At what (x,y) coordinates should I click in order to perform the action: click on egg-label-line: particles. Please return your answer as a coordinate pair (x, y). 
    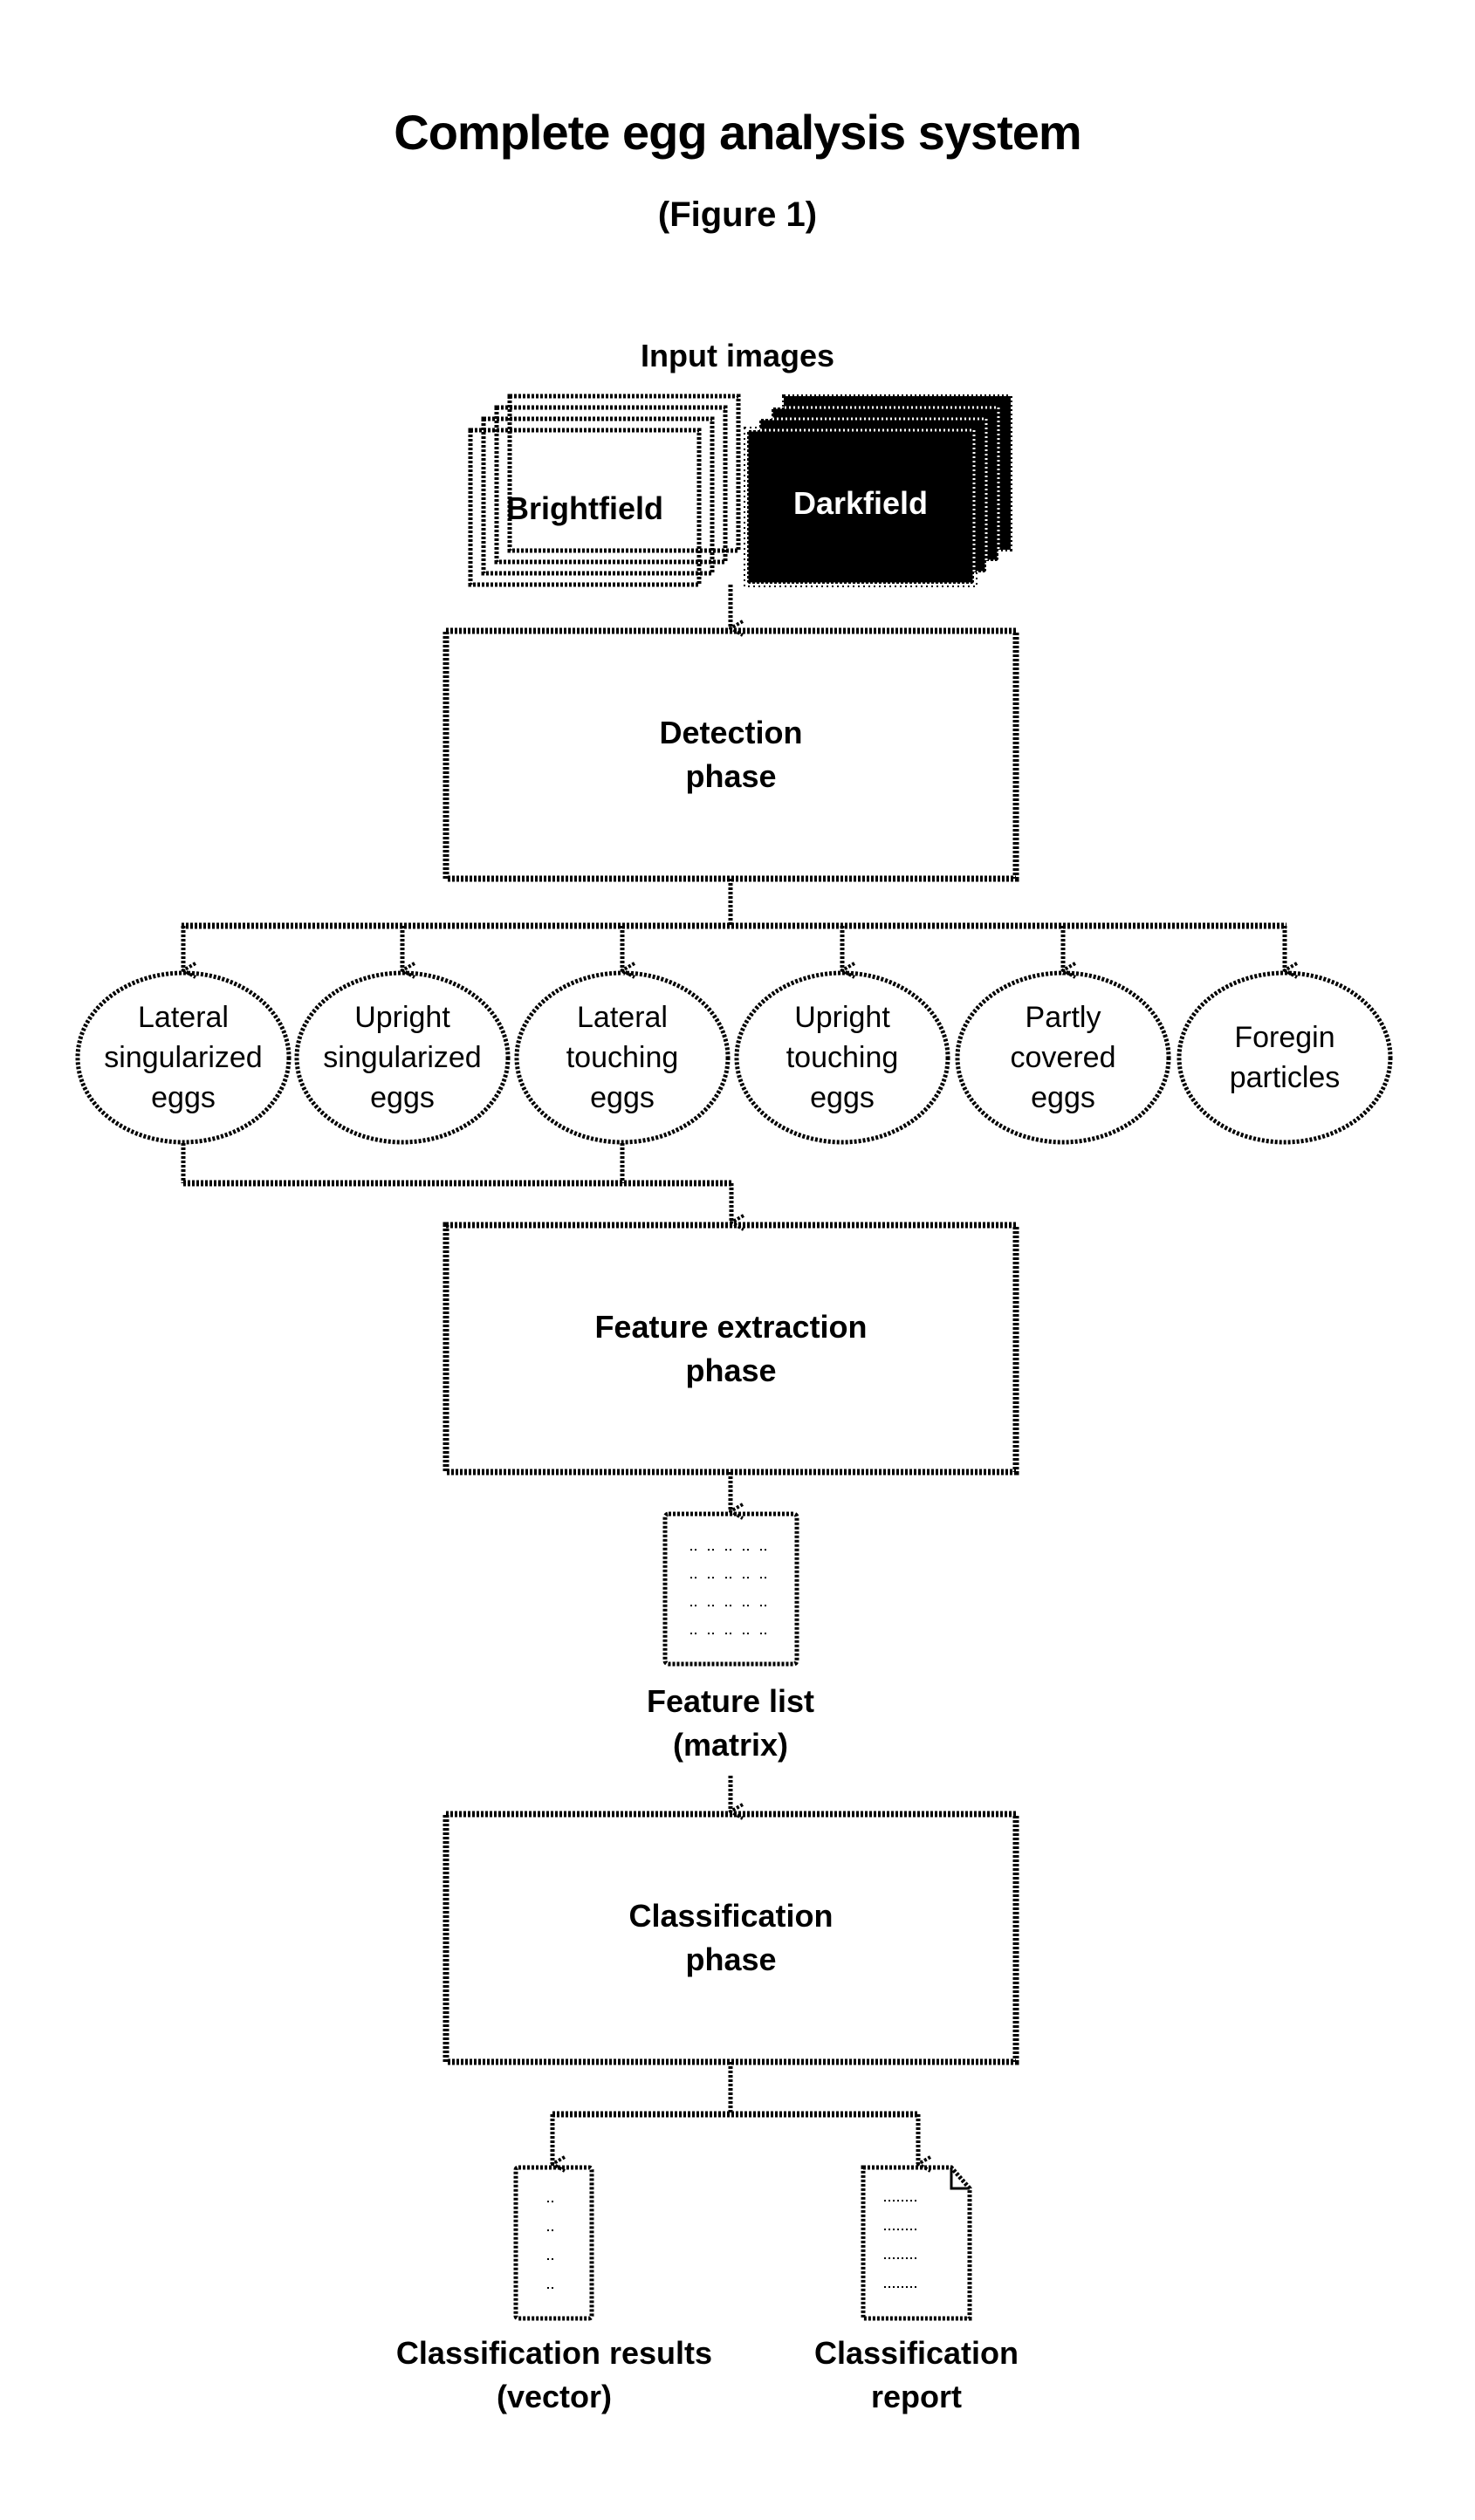
    Looking at the image, I should click on (1285, 1077).